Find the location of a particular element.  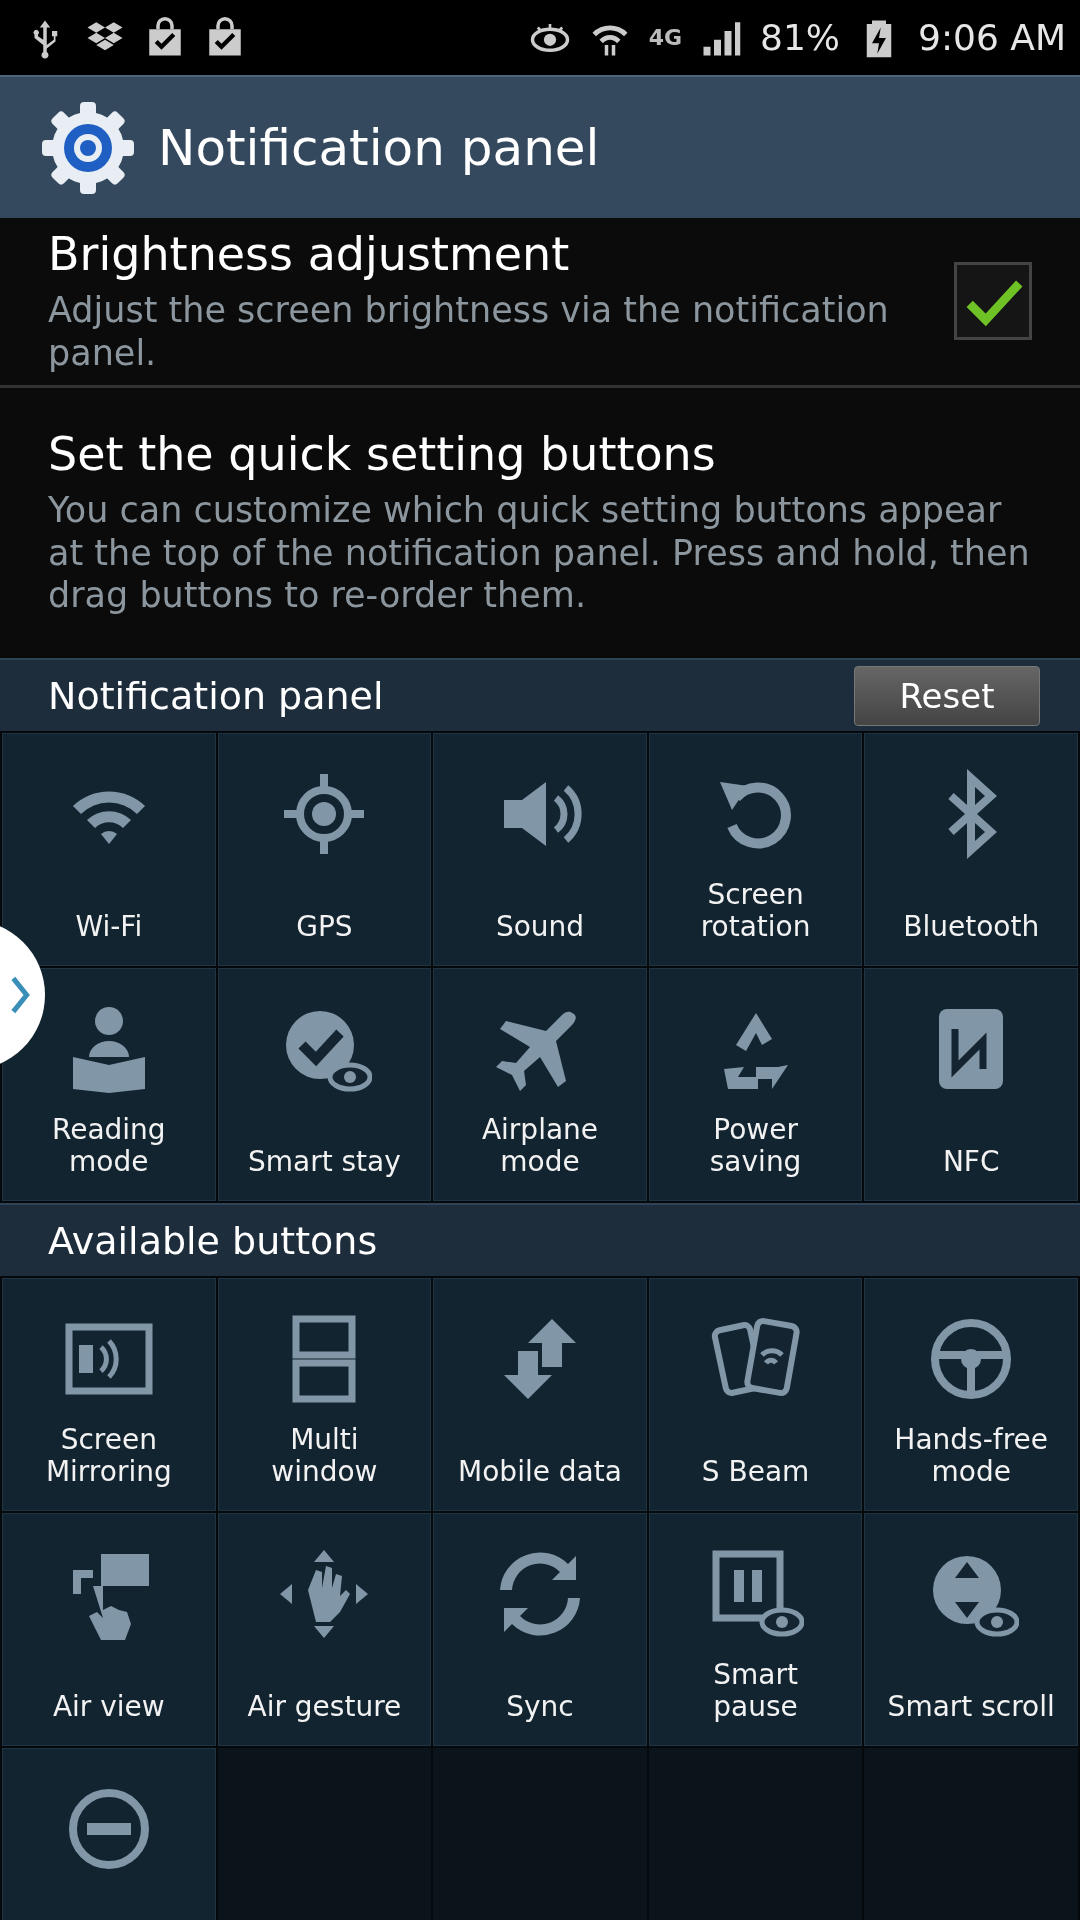

setting-title: Set the quick setting buttons is located at coordinates (382, 453).